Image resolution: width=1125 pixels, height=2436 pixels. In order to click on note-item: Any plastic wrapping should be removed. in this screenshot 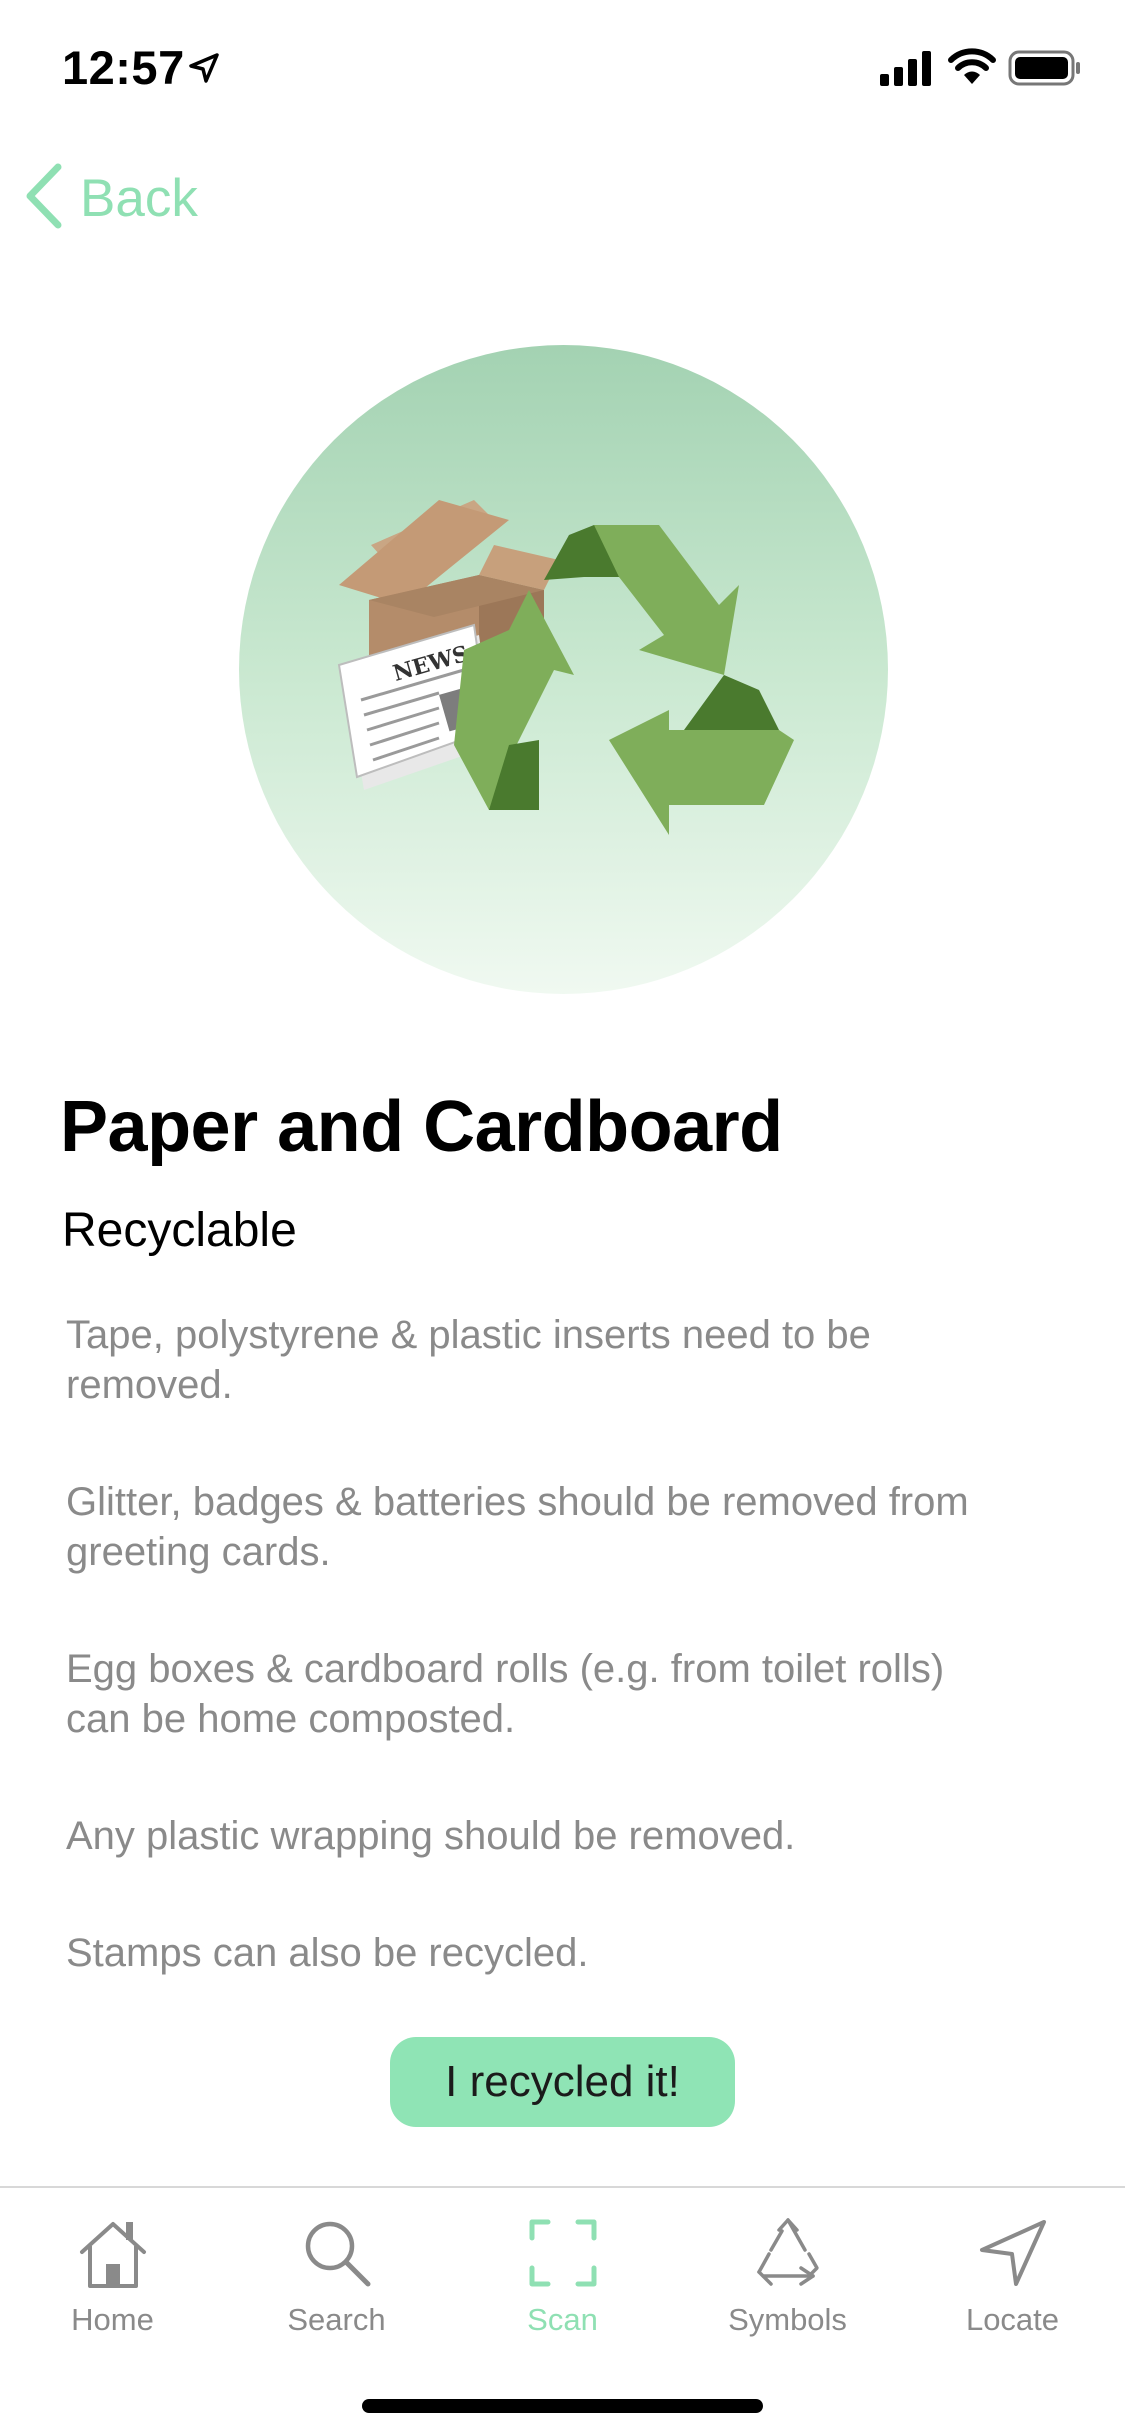, I will do `click(431, 1836)`.